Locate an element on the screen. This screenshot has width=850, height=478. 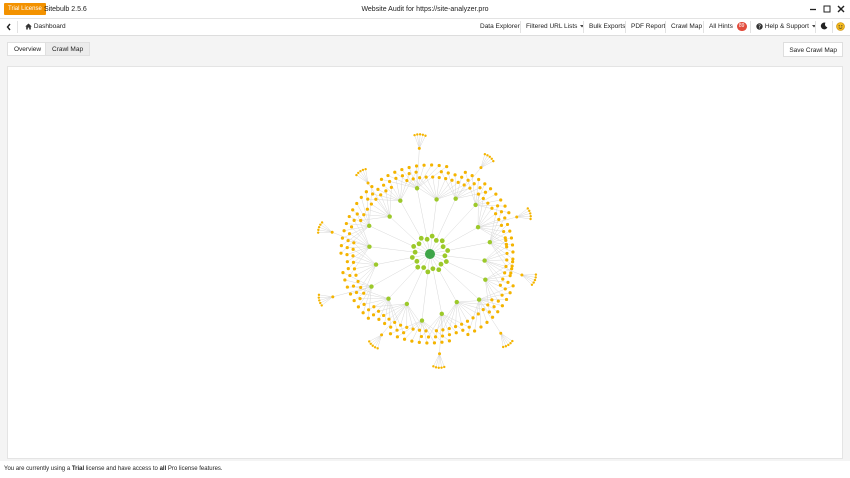
bulk-exports-button: Bulk Exports is located at coordinates (607, 27).